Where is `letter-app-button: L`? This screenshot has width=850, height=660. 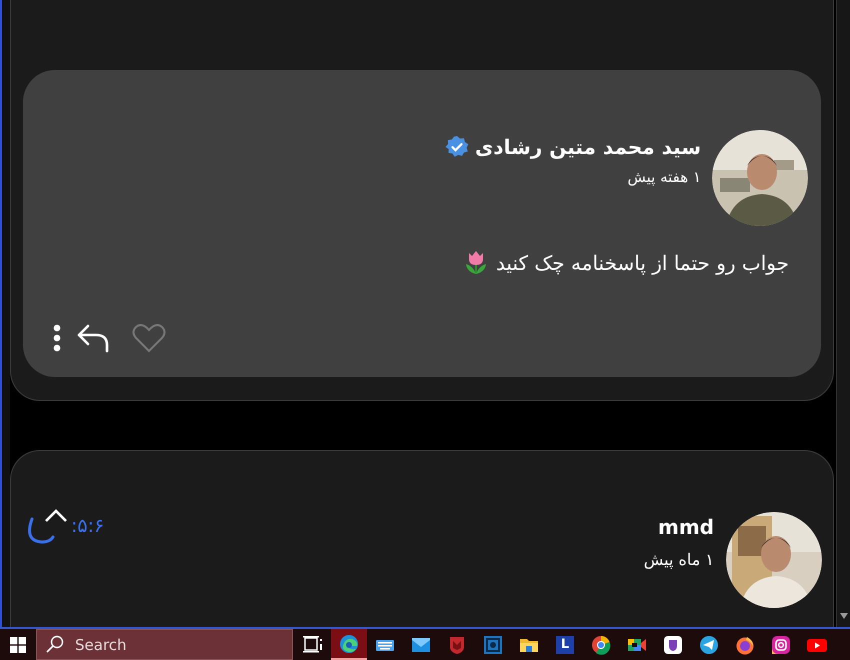 letter-app-button: L is located at coordinates (565, 644).